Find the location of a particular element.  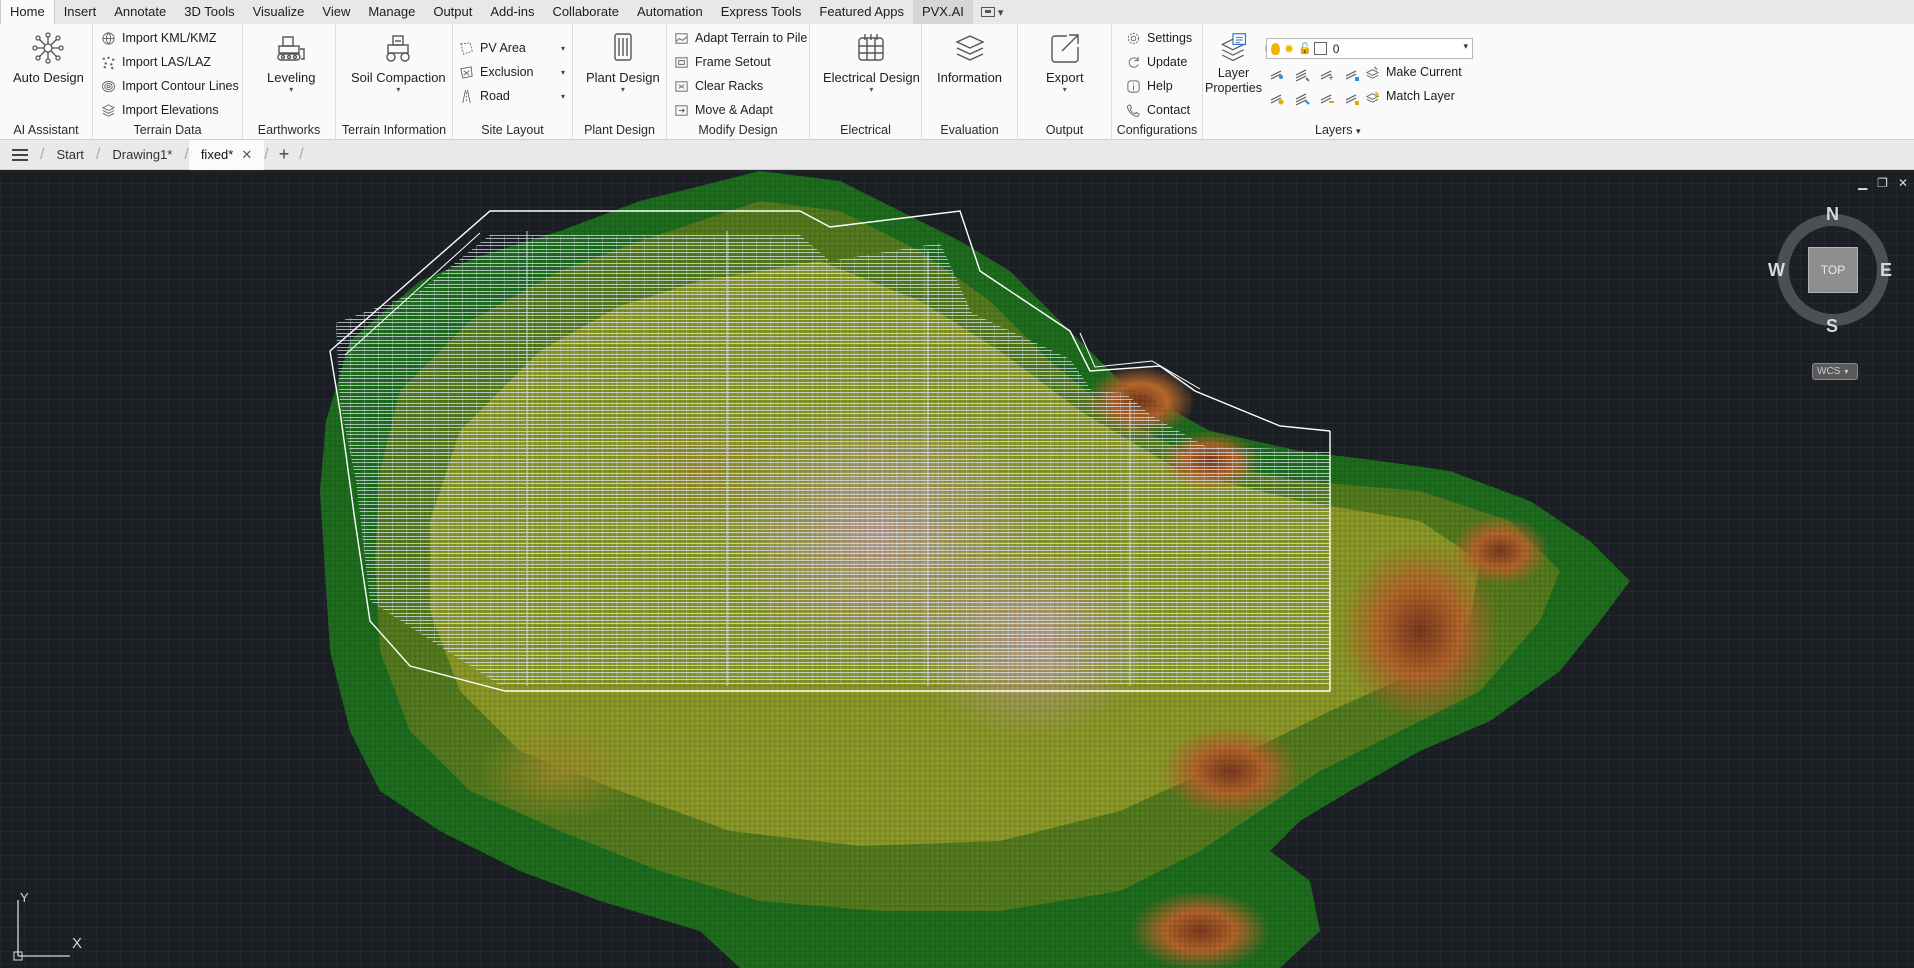

layer-dropdown: ✹ 🔓 0 ▾ is located at coordinates (1369, 48).